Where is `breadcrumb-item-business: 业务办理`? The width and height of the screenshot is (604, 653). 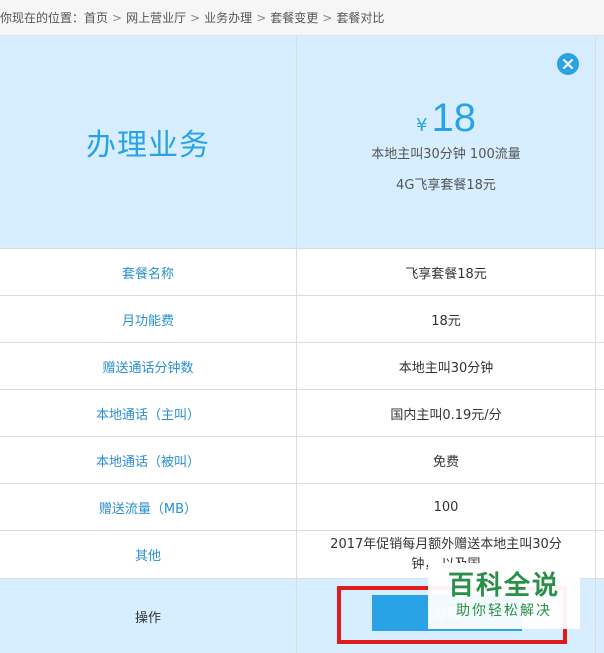
breadcrumb-item-business: 业务办理 is located at coordinates (228, 18).